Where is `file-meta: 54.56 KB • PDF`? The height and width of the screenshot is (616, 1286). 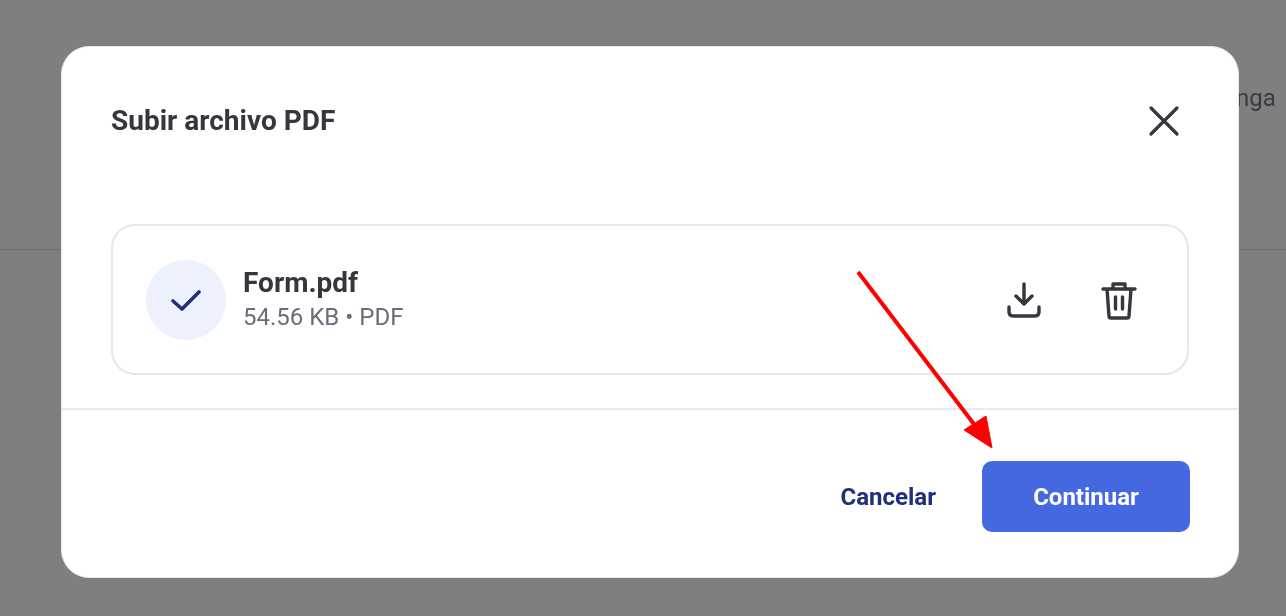
file-meta: 54.56 KB • PDF is located at coordinates (323, 317).